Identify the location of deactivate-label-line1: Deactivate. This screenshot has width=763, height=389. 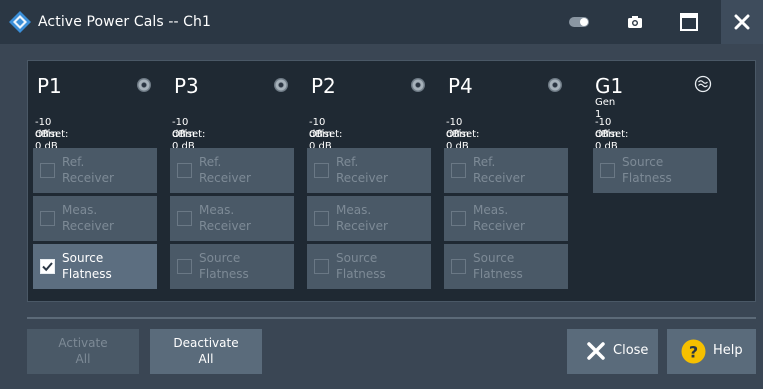
(206, 343).